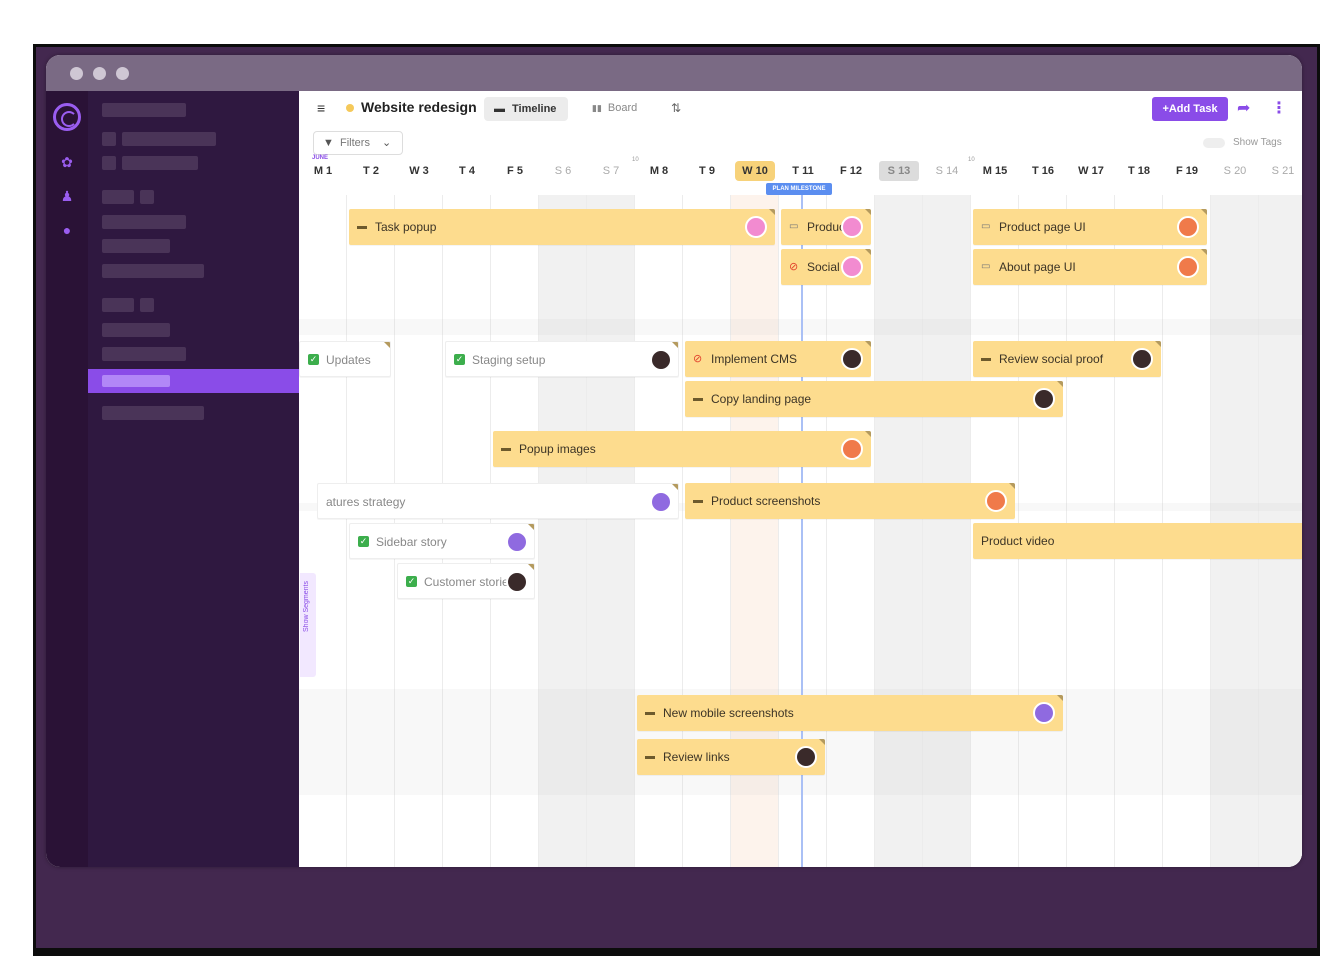 The width and height of the screenshot is (1333, 976). What do you see at coordinates (67, 117) in the screenshot?
I see `app-logo-icon` at bounding box center [67, 117].